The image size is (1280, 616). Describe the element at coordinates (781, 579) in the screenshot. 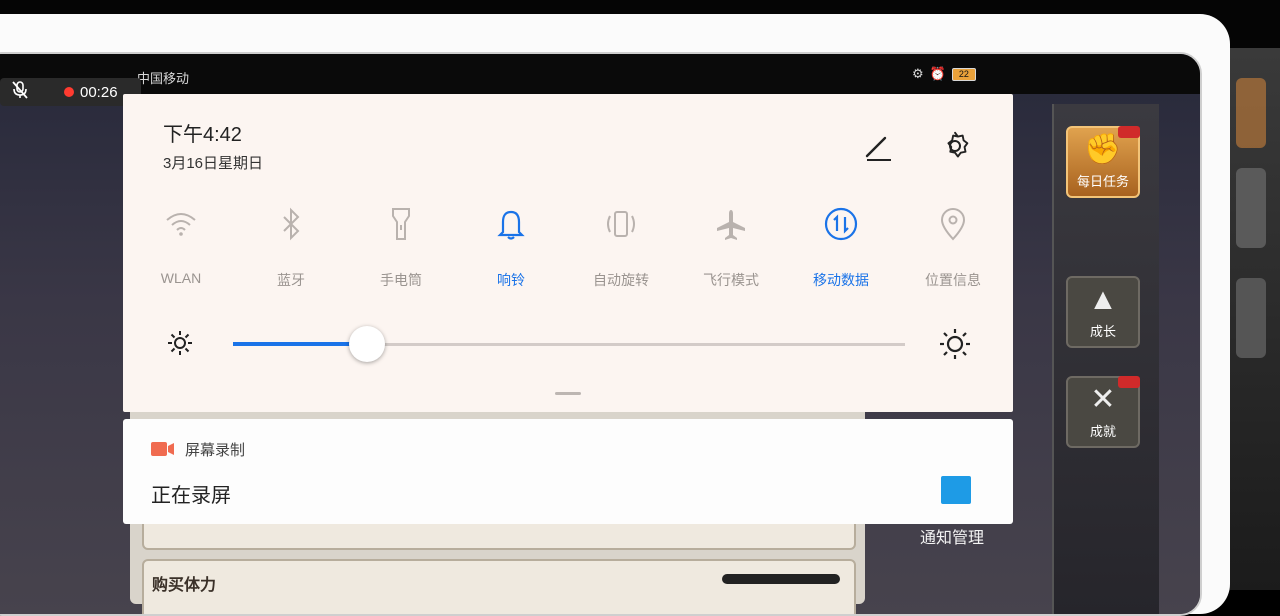

I see `game-progress-bar` at that location.